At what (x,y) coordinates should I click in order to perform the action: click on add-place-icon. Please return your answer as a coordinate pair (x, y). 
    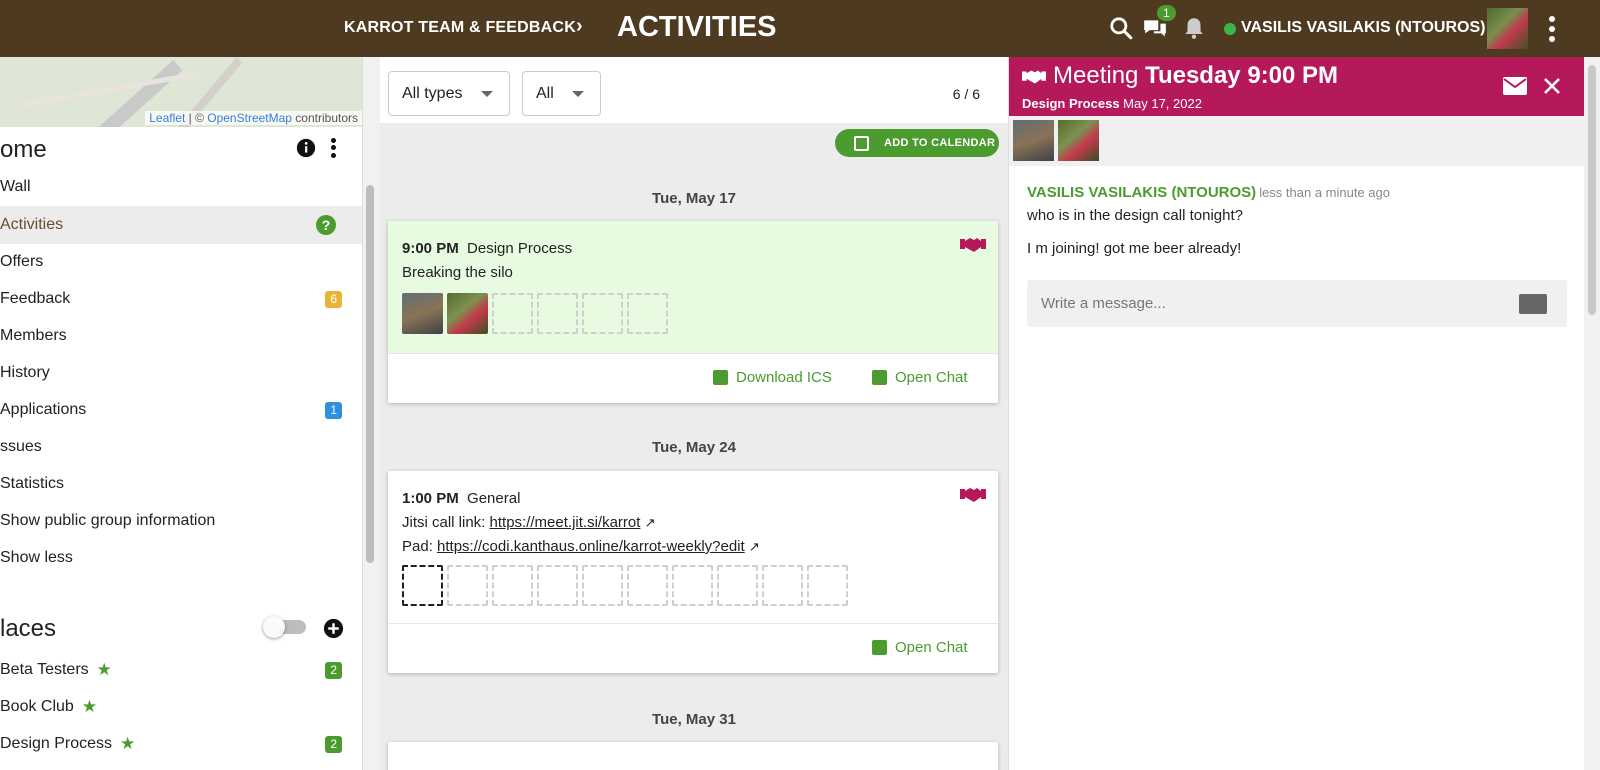
    Looking at the image, I should click on (333, 628).